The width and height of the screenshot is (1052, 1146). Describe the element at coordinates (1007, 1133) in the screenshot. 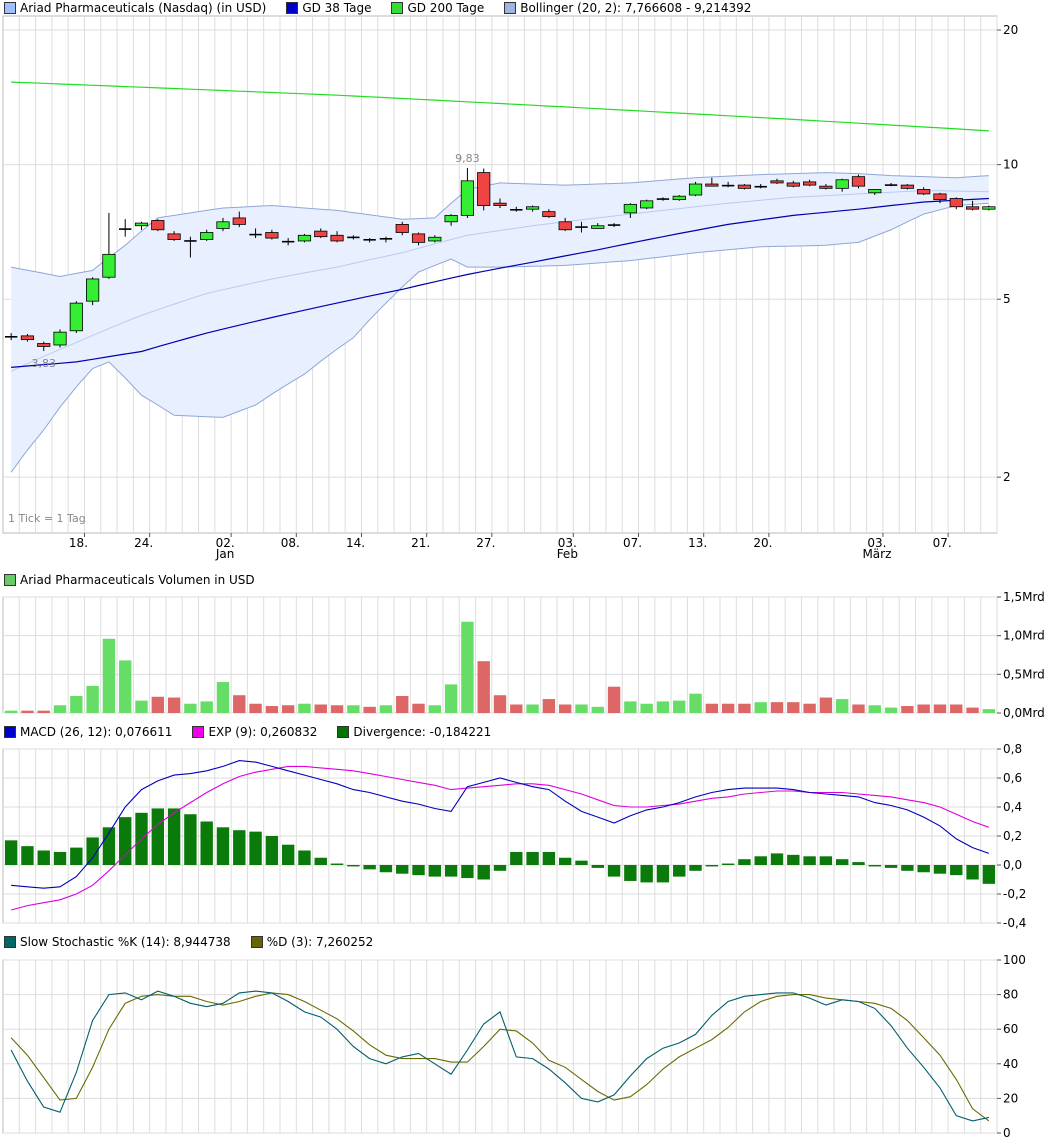

I see `y-tick-label: 0` at that location.